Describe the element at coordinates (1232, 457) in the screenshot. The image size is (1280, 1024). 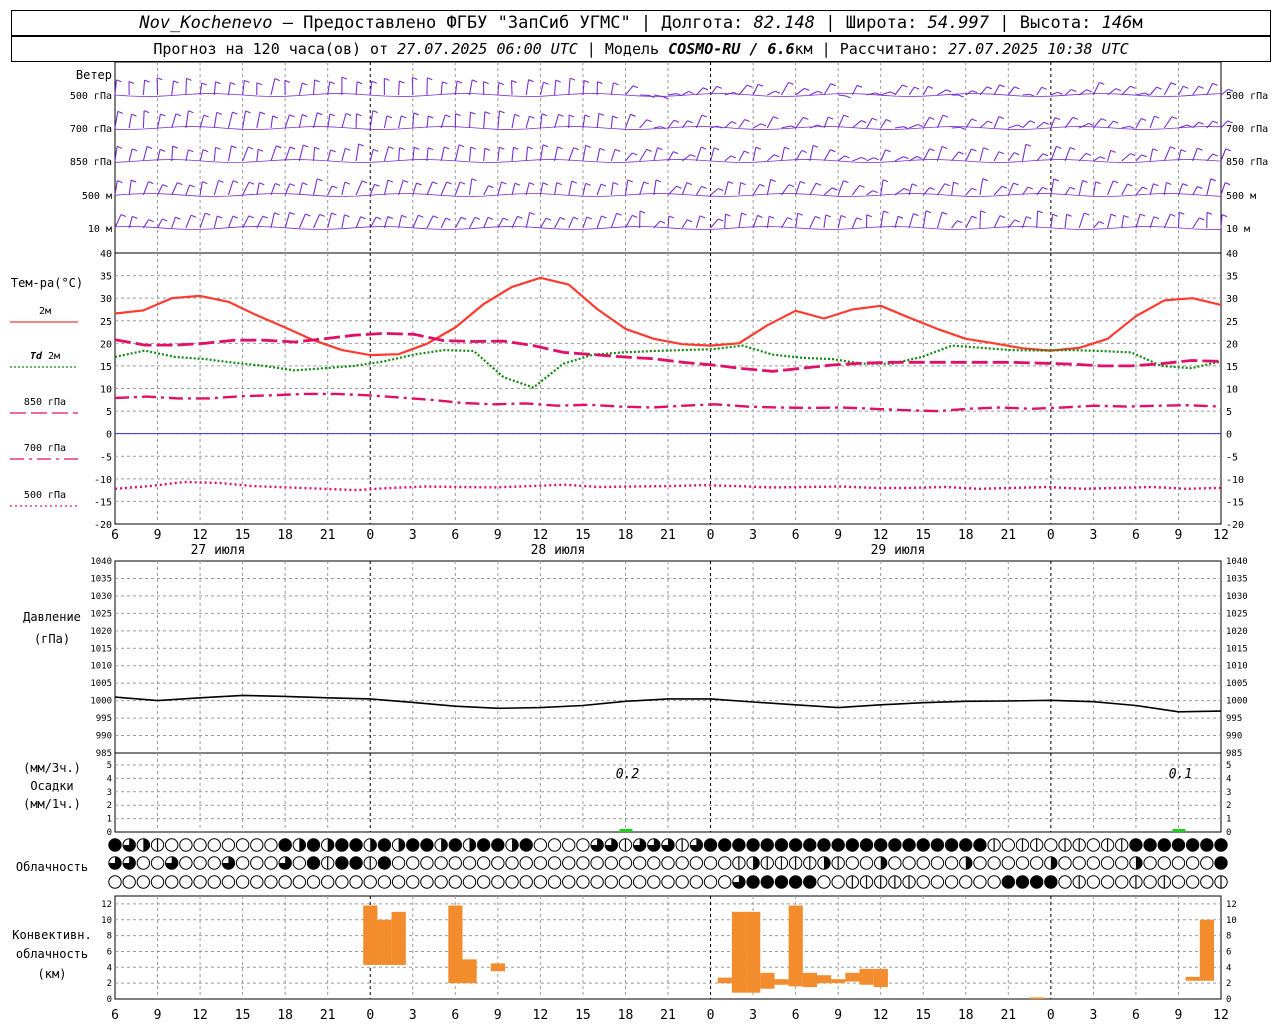
I see `temp-tick-right: -5` at that location.